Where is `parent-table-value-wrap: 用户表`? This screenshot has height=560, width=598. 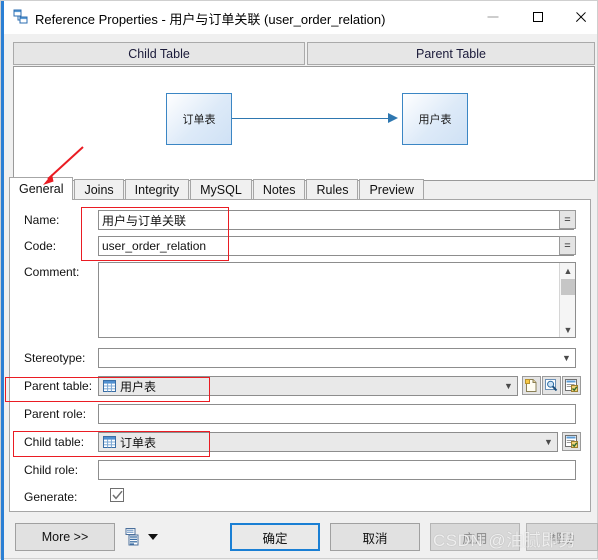
parent-table-value-wrap: 用户表 is located at coordinates (299, 386).